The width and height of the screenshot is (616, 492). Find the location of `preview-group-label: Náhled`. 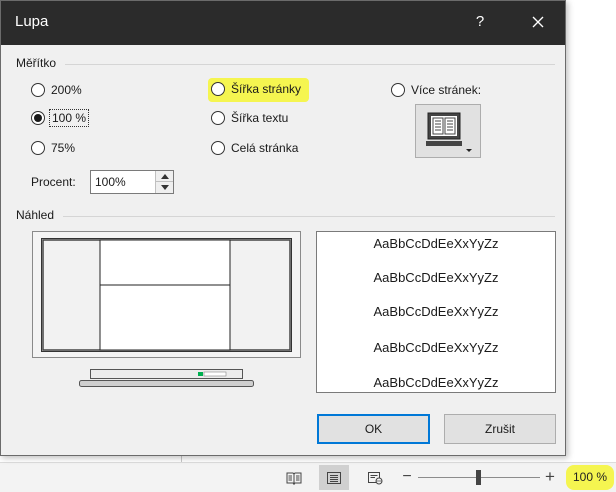

preview-group-label: Náhled is located at coordinates (35, 215).